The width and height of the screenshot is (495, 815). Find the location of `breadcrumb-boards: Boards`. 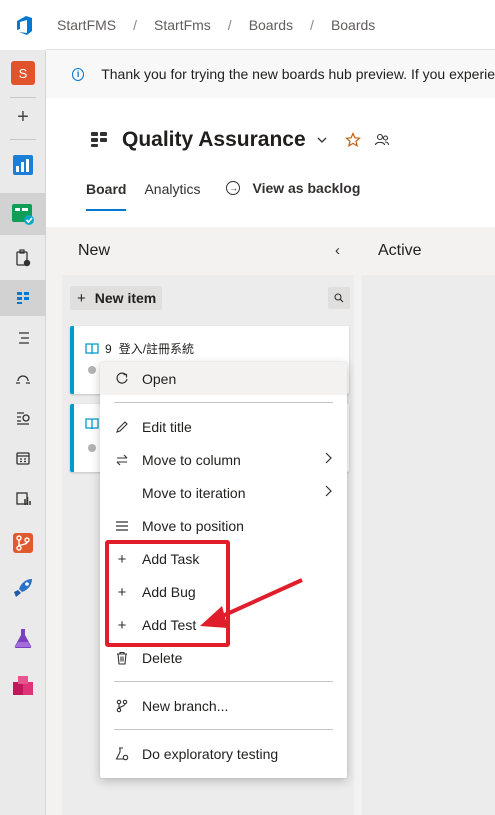

breadcrumb-boards: Boards is located at coordinates (271, 25).